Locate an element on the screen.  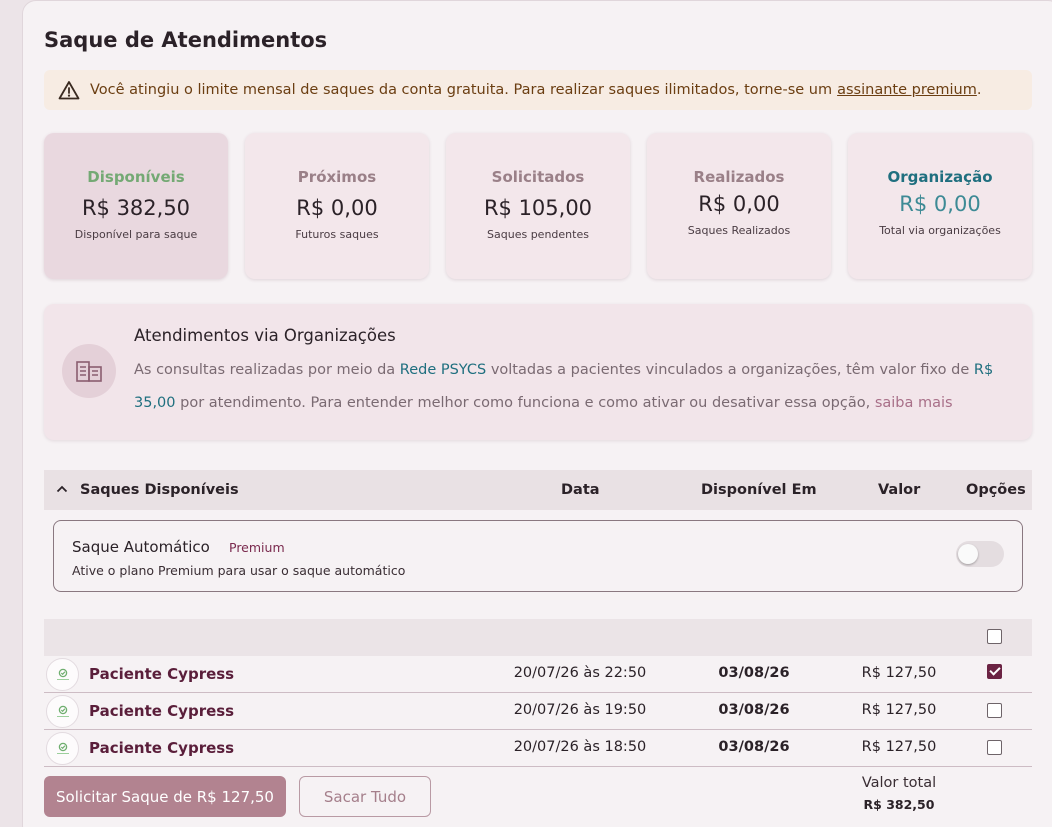
row-date: 20/07/26 às 22:50 is located at coordinates (580, 673).